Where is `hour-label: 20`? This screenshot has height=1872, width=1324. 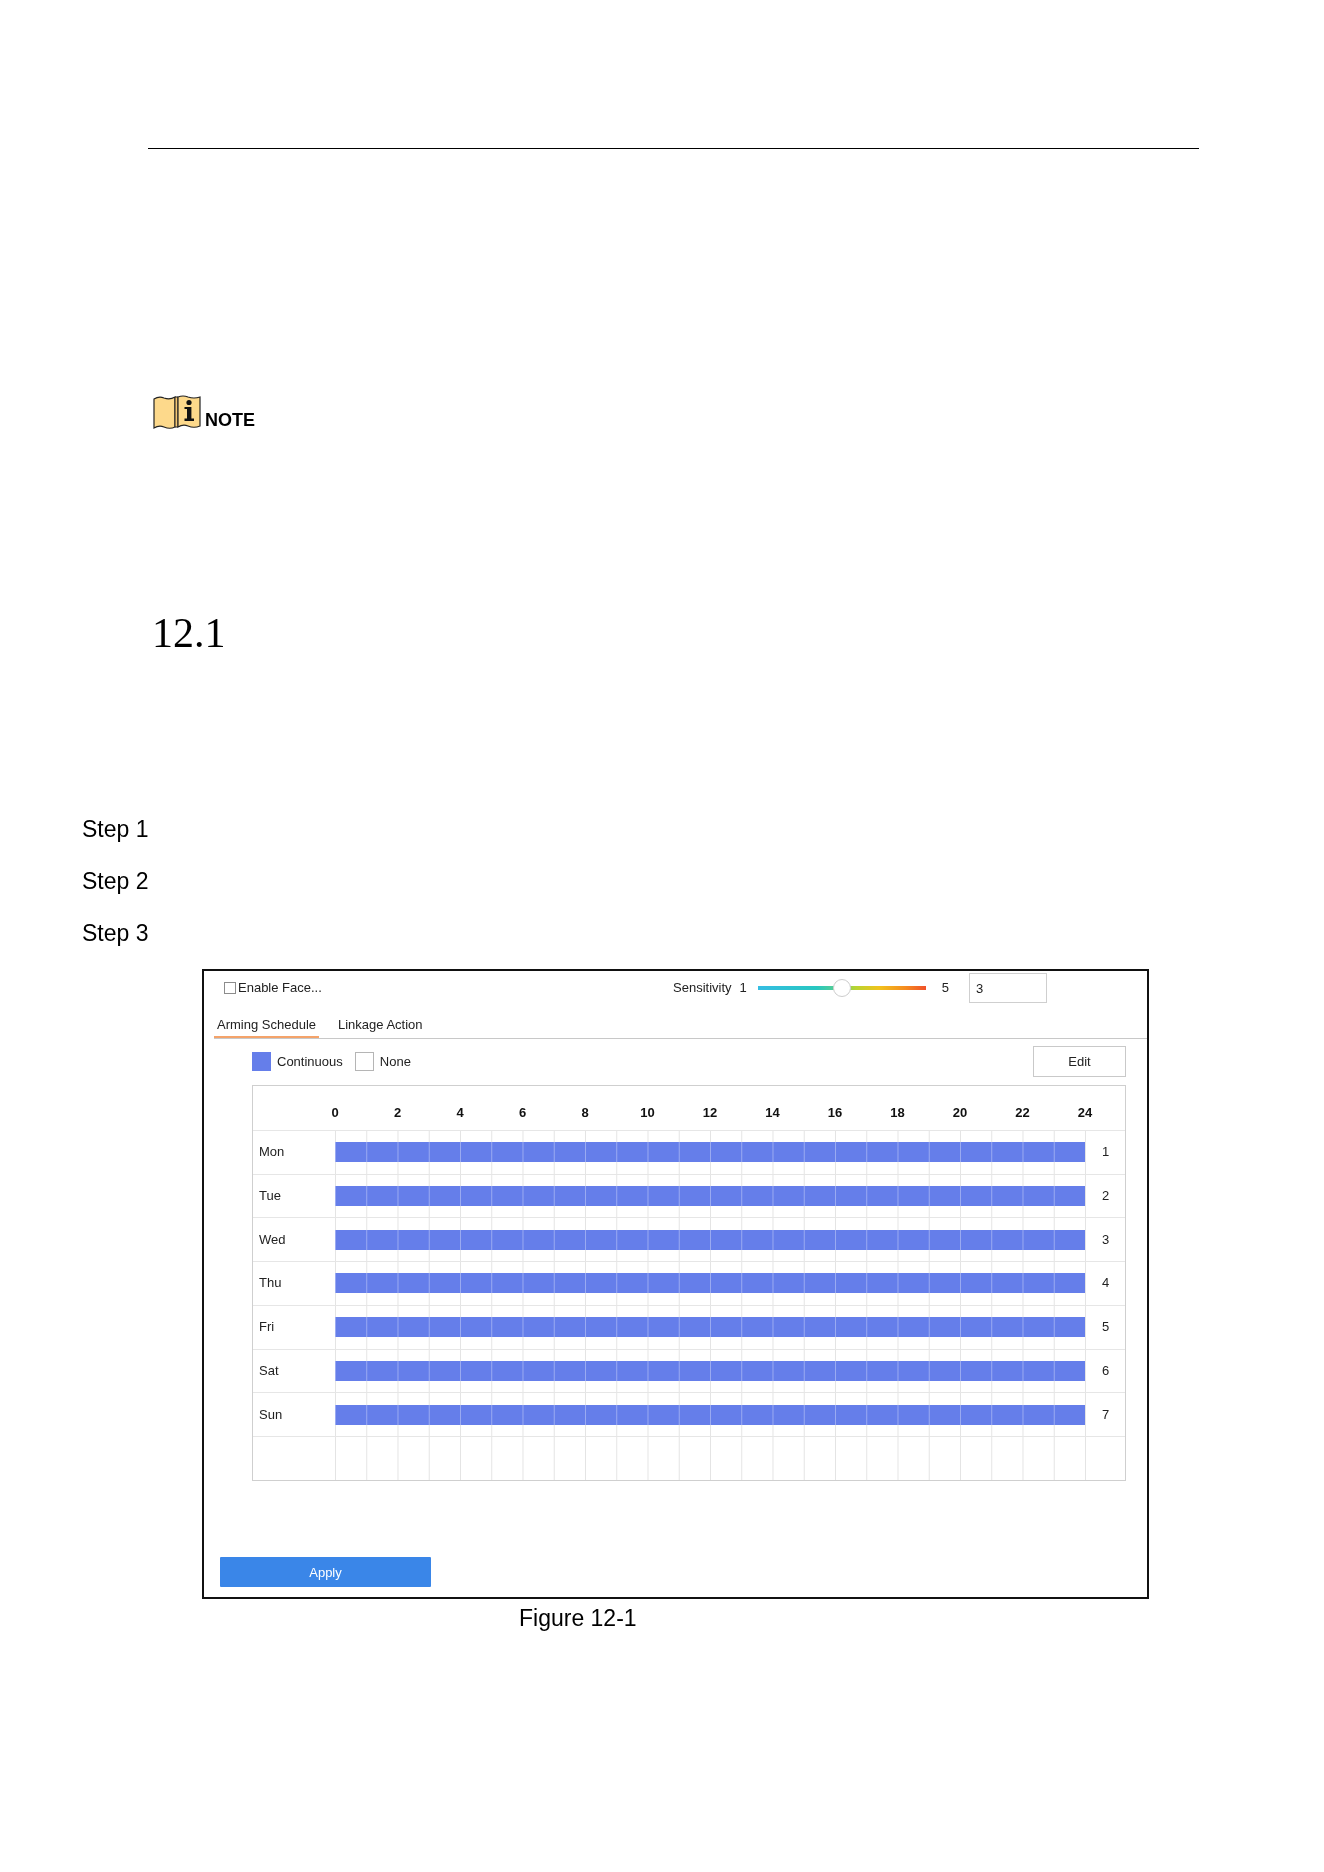
hour-label: 20 is located at coordinates (960, 1112).